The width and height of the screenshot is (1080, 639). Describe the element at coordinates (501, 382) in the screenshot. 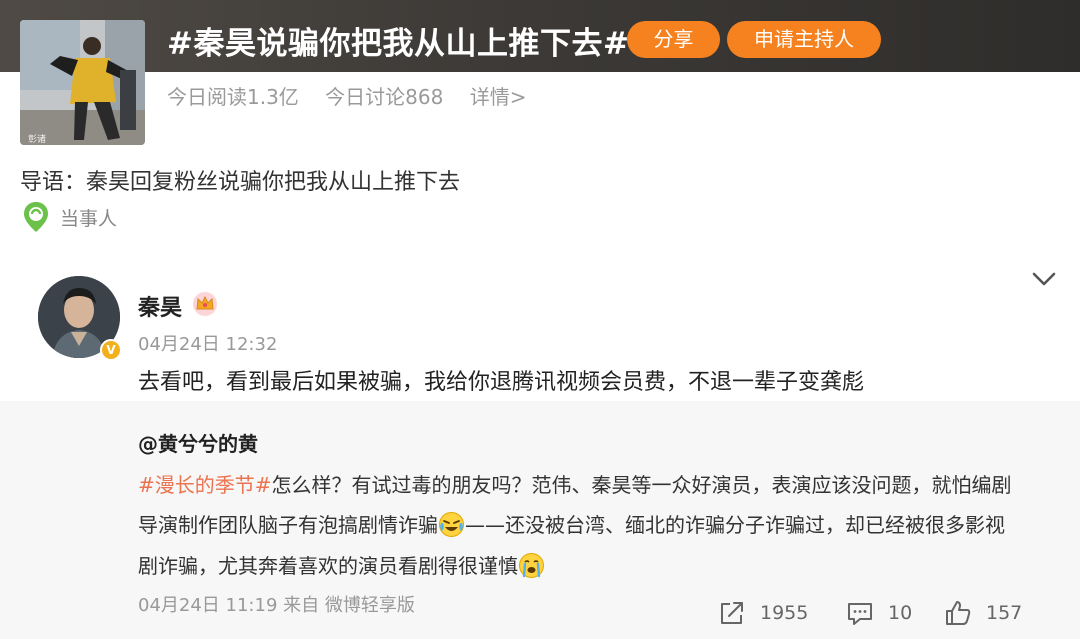

I see `post-text: 去看吧，看到最后如果被骗，我给你退腾讯视频会员费，不退一辈子变龚彪` at that location.